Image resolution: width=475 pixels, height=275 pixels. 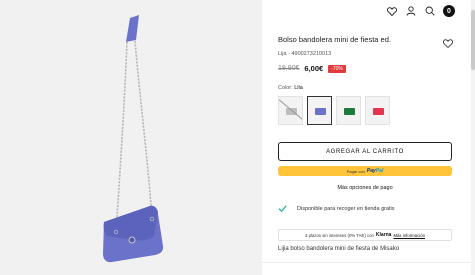 What do you see at coordinates (290, 110) in the screenshot?
I see `swatch-gris` at bounding box center [290, 110].